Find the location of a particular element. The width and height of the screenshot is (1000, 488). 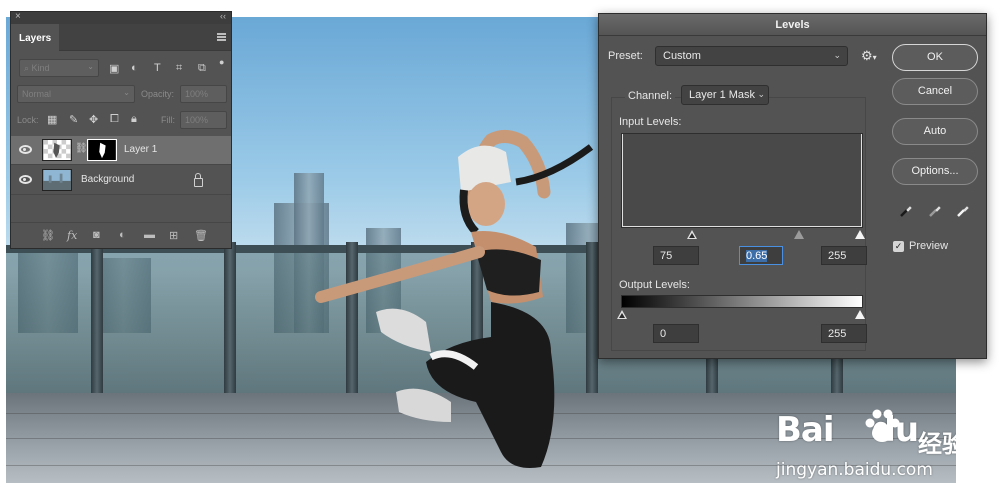

input-black-value: 75 is located at coordinates (666, 256).